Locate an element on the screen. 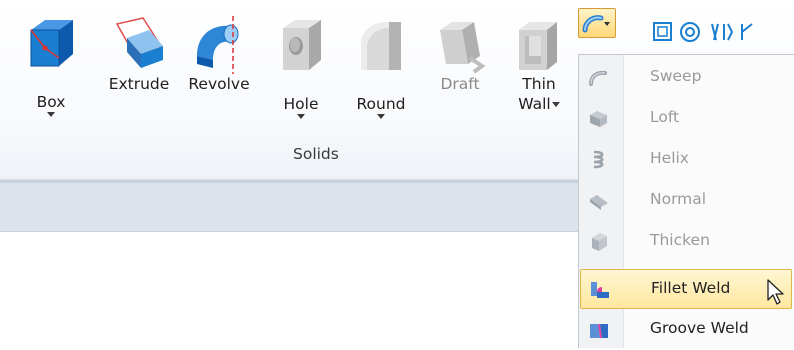  box-button: Box is located at coordinates (51, 66).